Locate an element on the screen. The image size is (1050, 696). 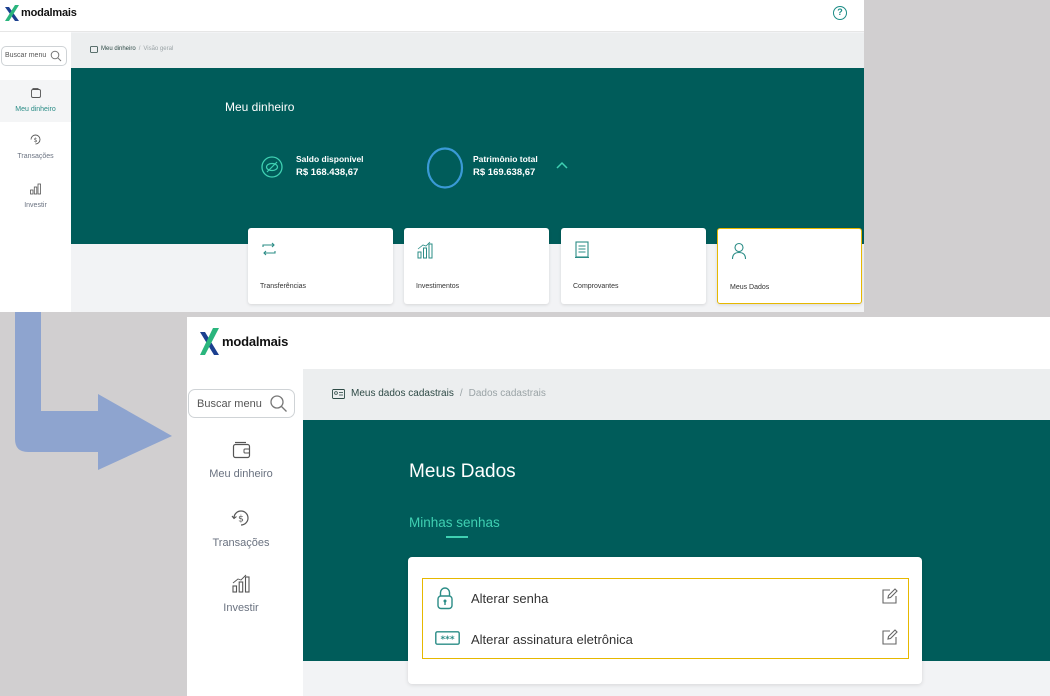
saldo-disponivel: Saldo disponível R$ 168.438,67 is located at coordinates (330, 166).